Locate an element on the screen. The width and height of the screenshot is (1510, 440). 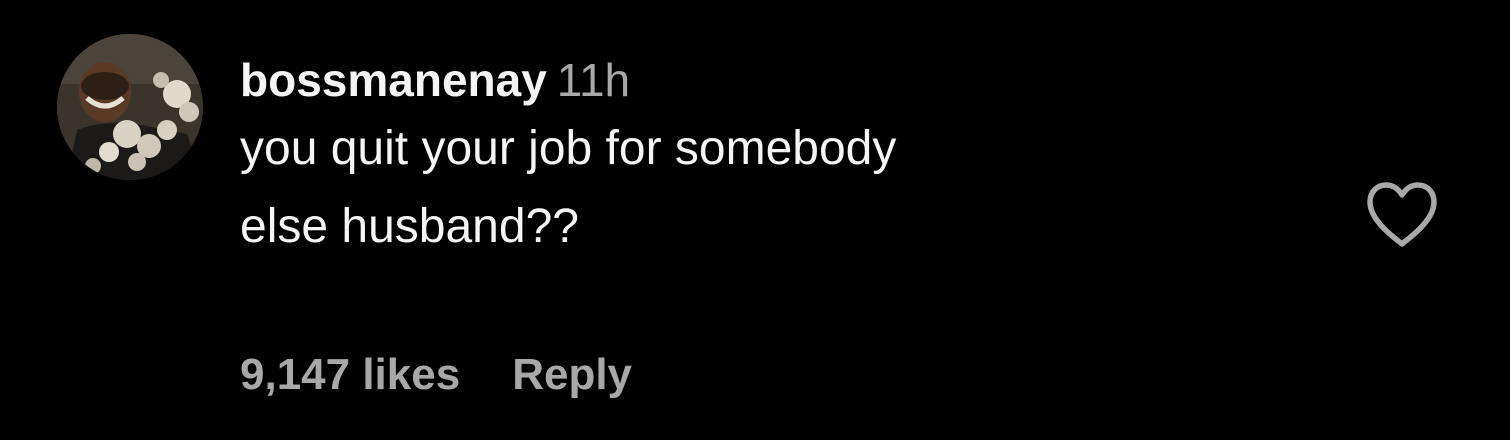
comment-timestamp: 11h is located at coordinates (593, 80).